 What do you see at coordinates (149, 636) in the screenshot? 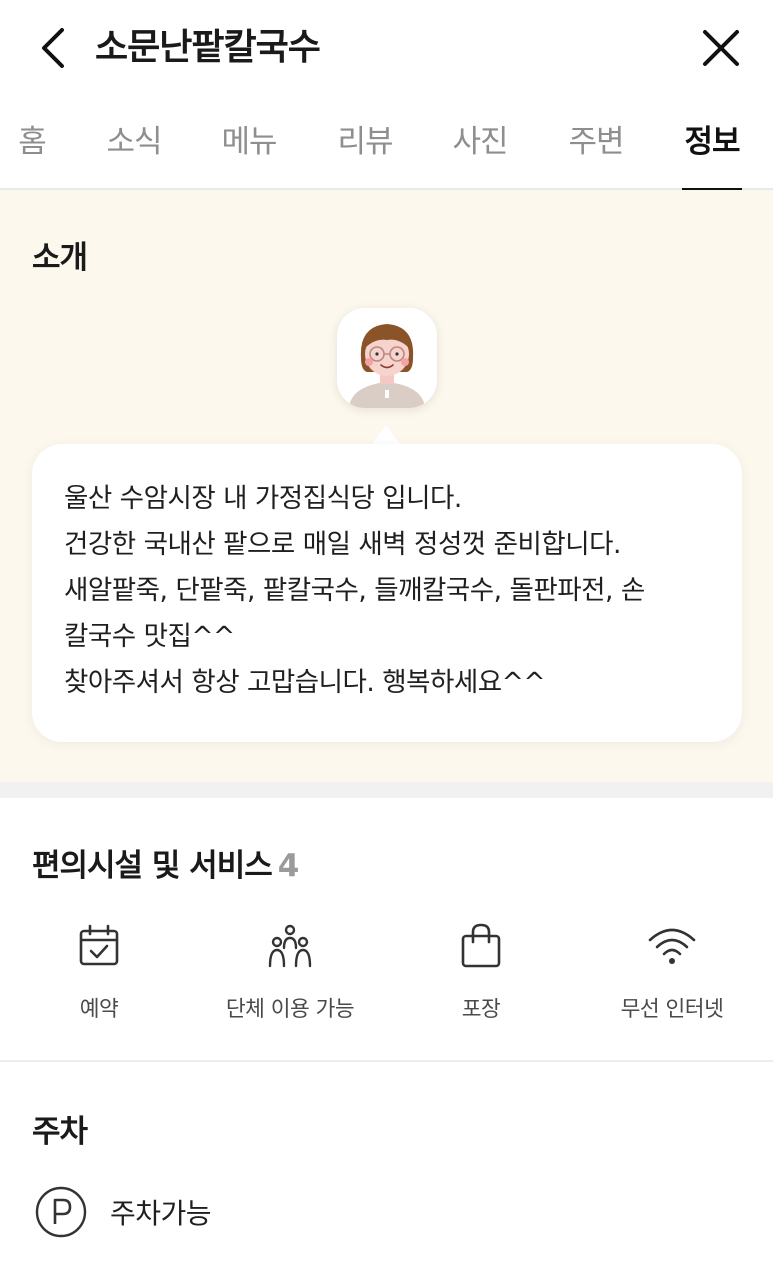
I see `intro-line: 칼국수 맛집^^` at bounding box center [149, 636].